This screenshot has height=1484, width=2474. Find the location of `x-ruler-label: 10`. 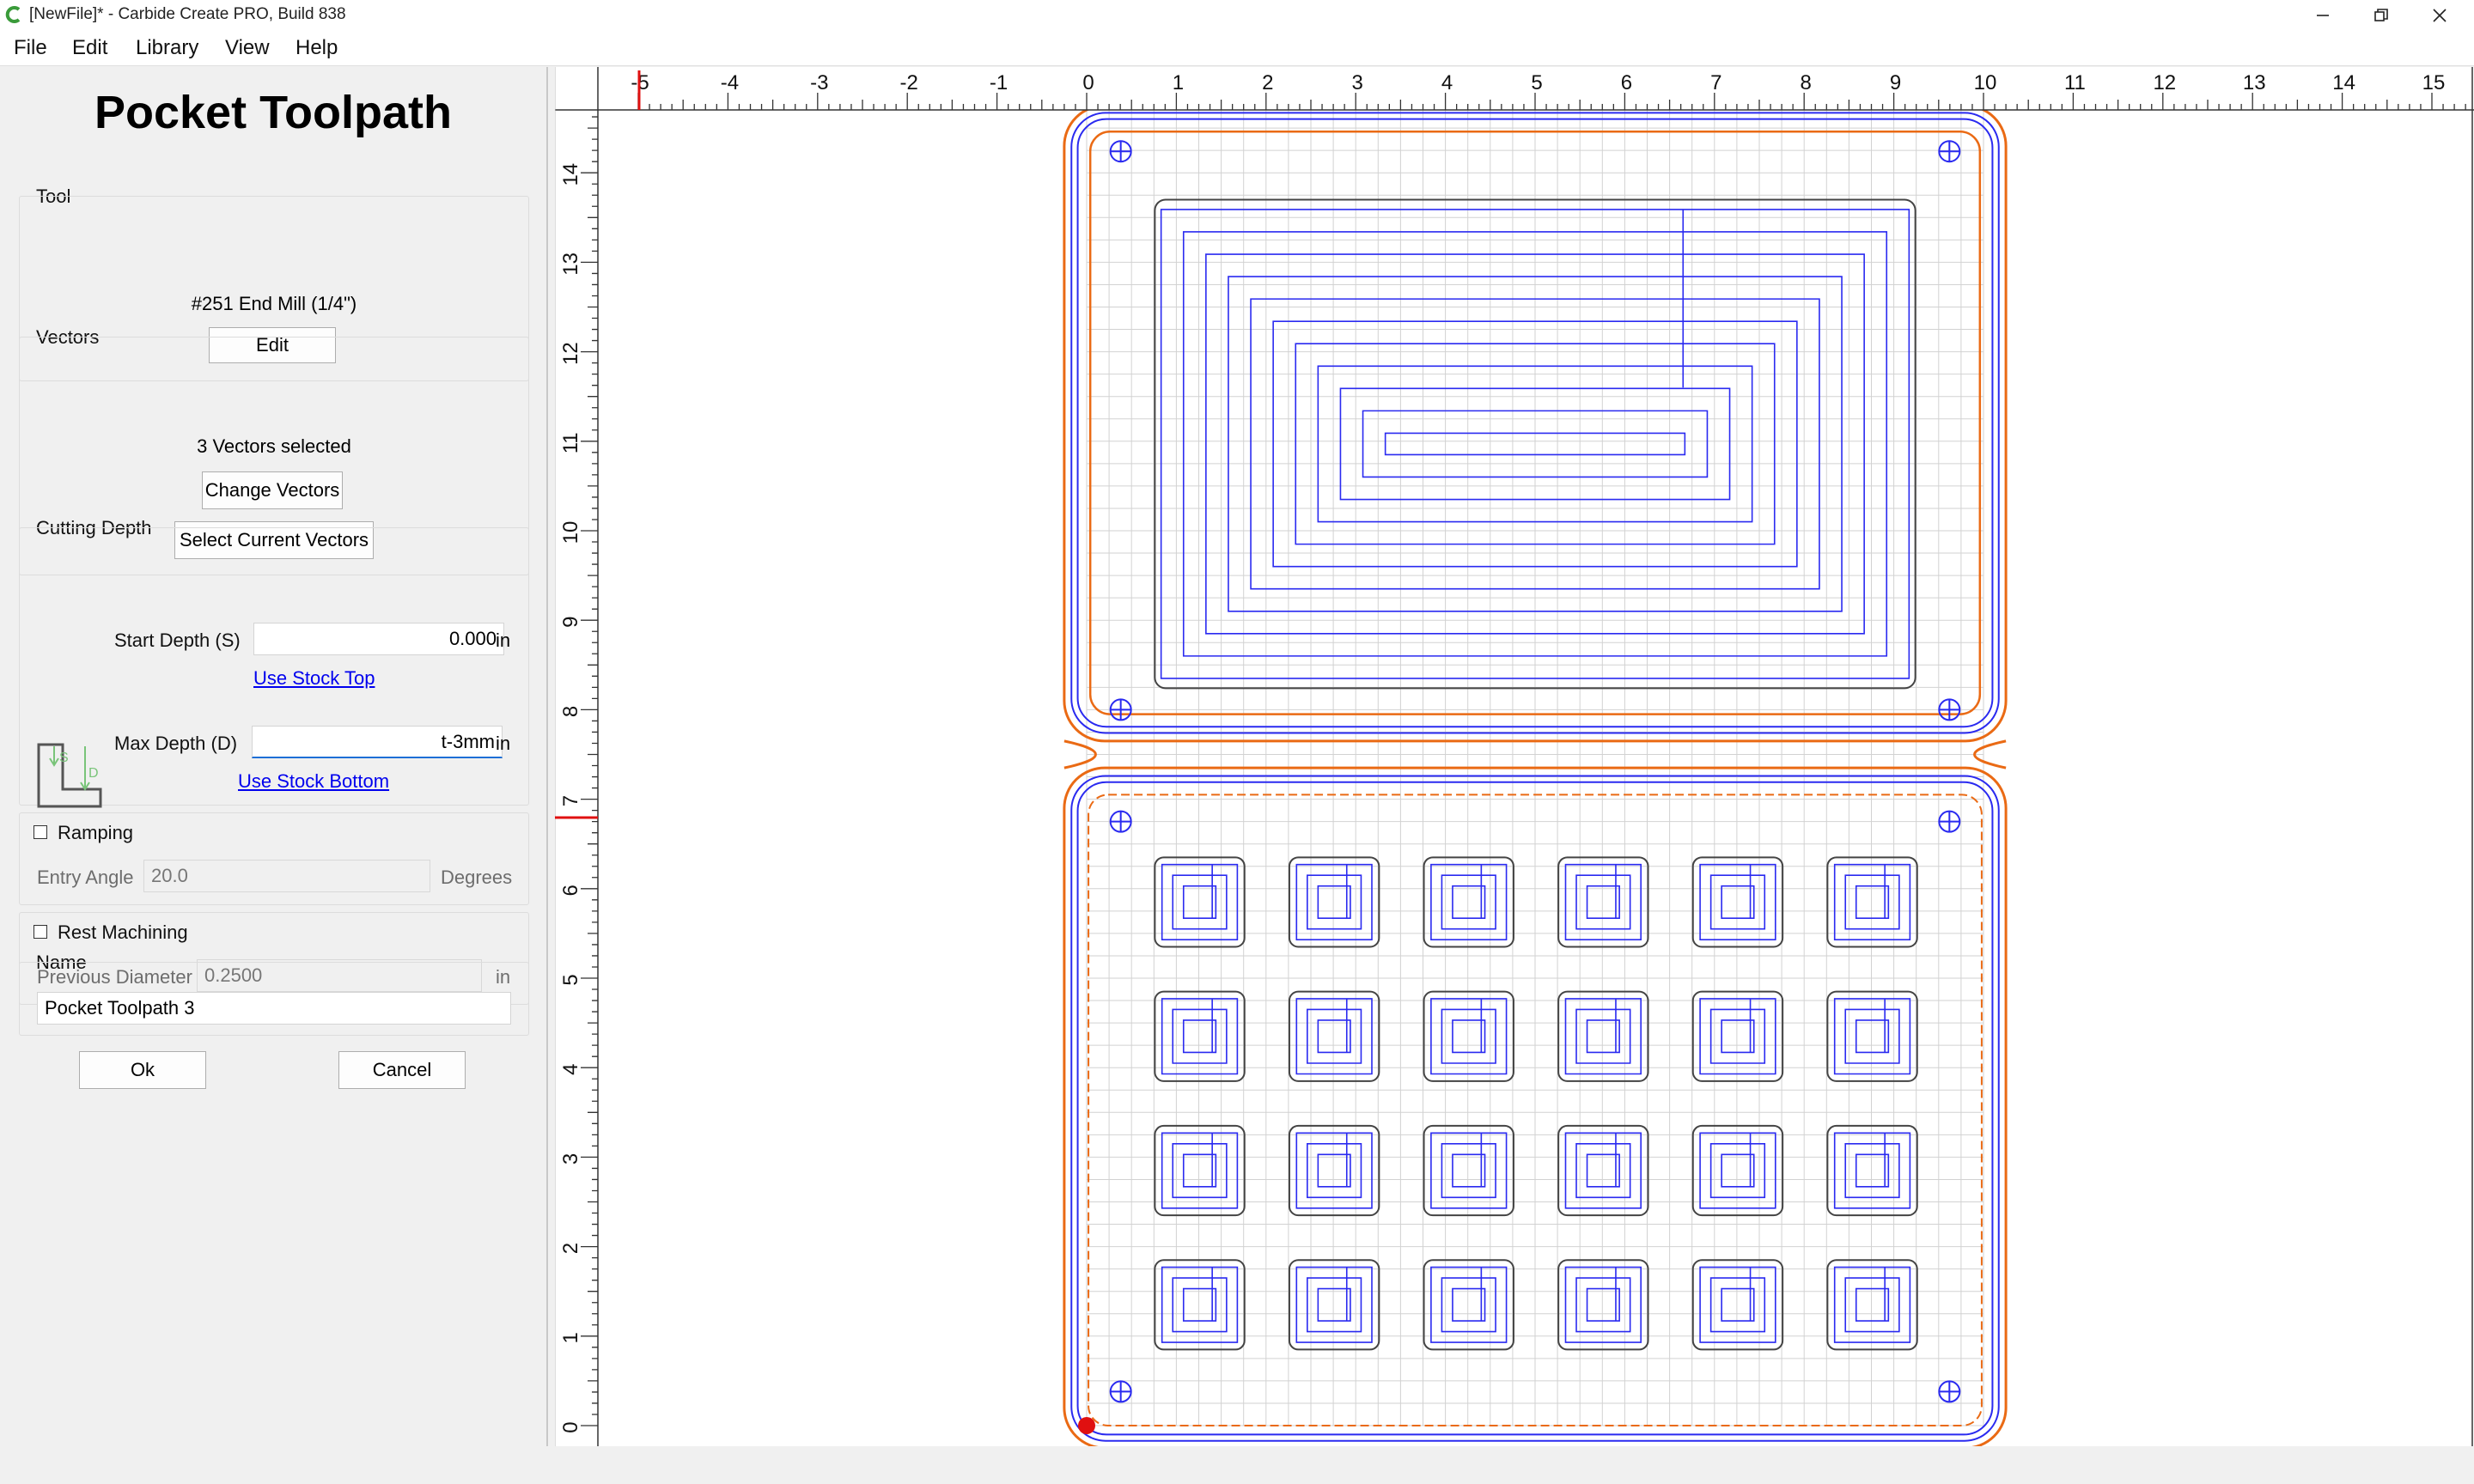

x-ruler-label: 10 is located at coordinates (1985, 82).